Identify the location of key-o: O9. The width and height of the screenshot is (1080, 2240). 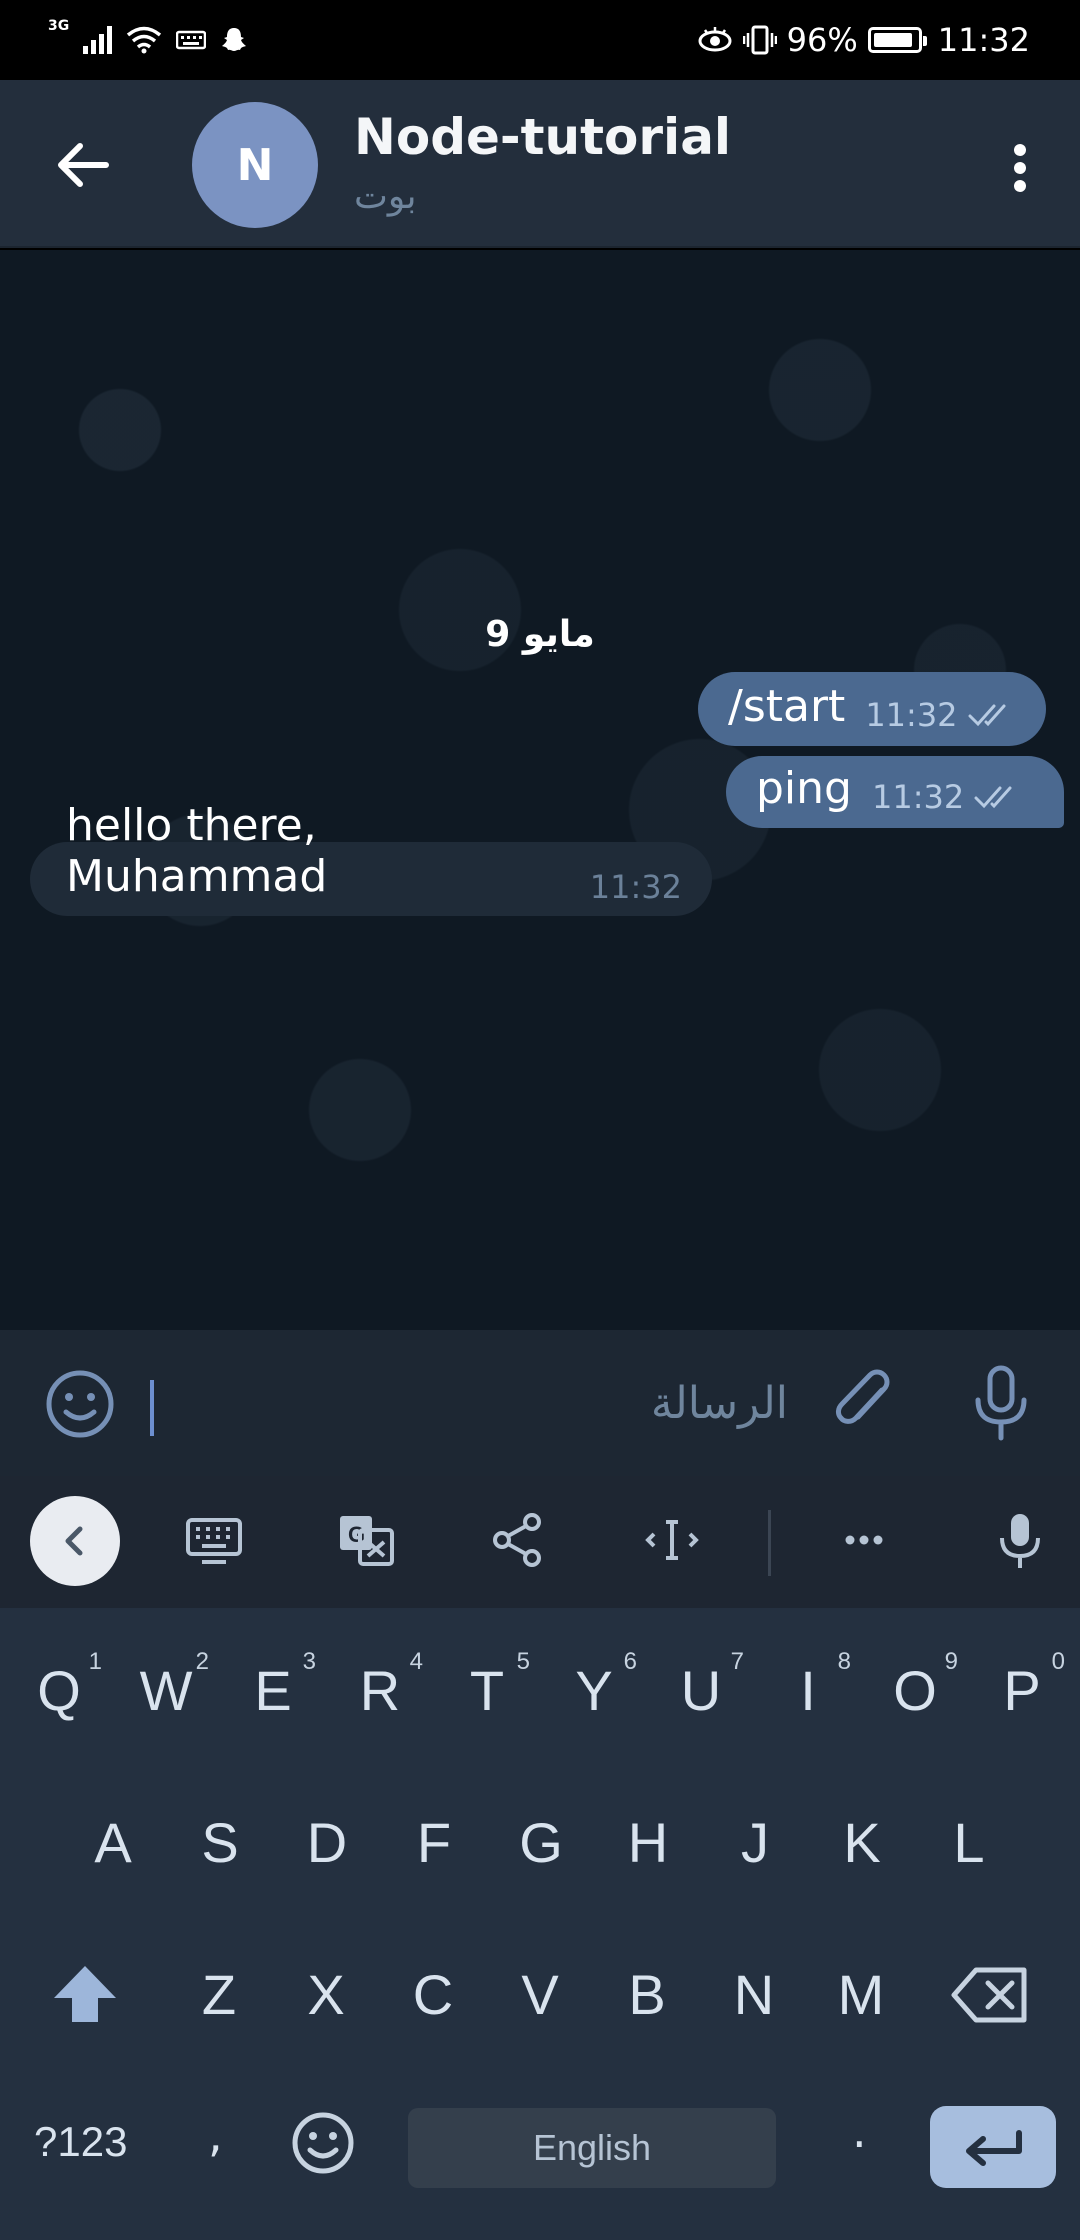
(915, 1685).